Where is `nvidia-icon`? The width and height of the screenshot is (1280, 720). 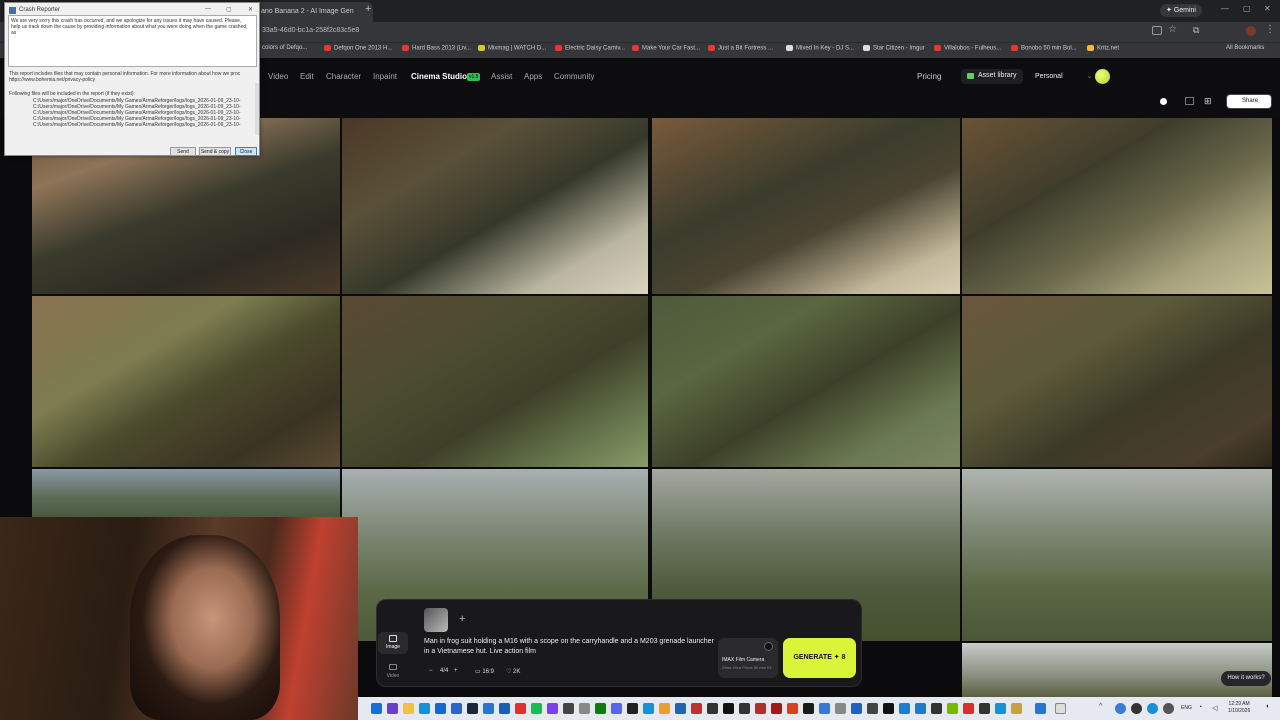 nvidia-icon is located at coordinates (952, 708).